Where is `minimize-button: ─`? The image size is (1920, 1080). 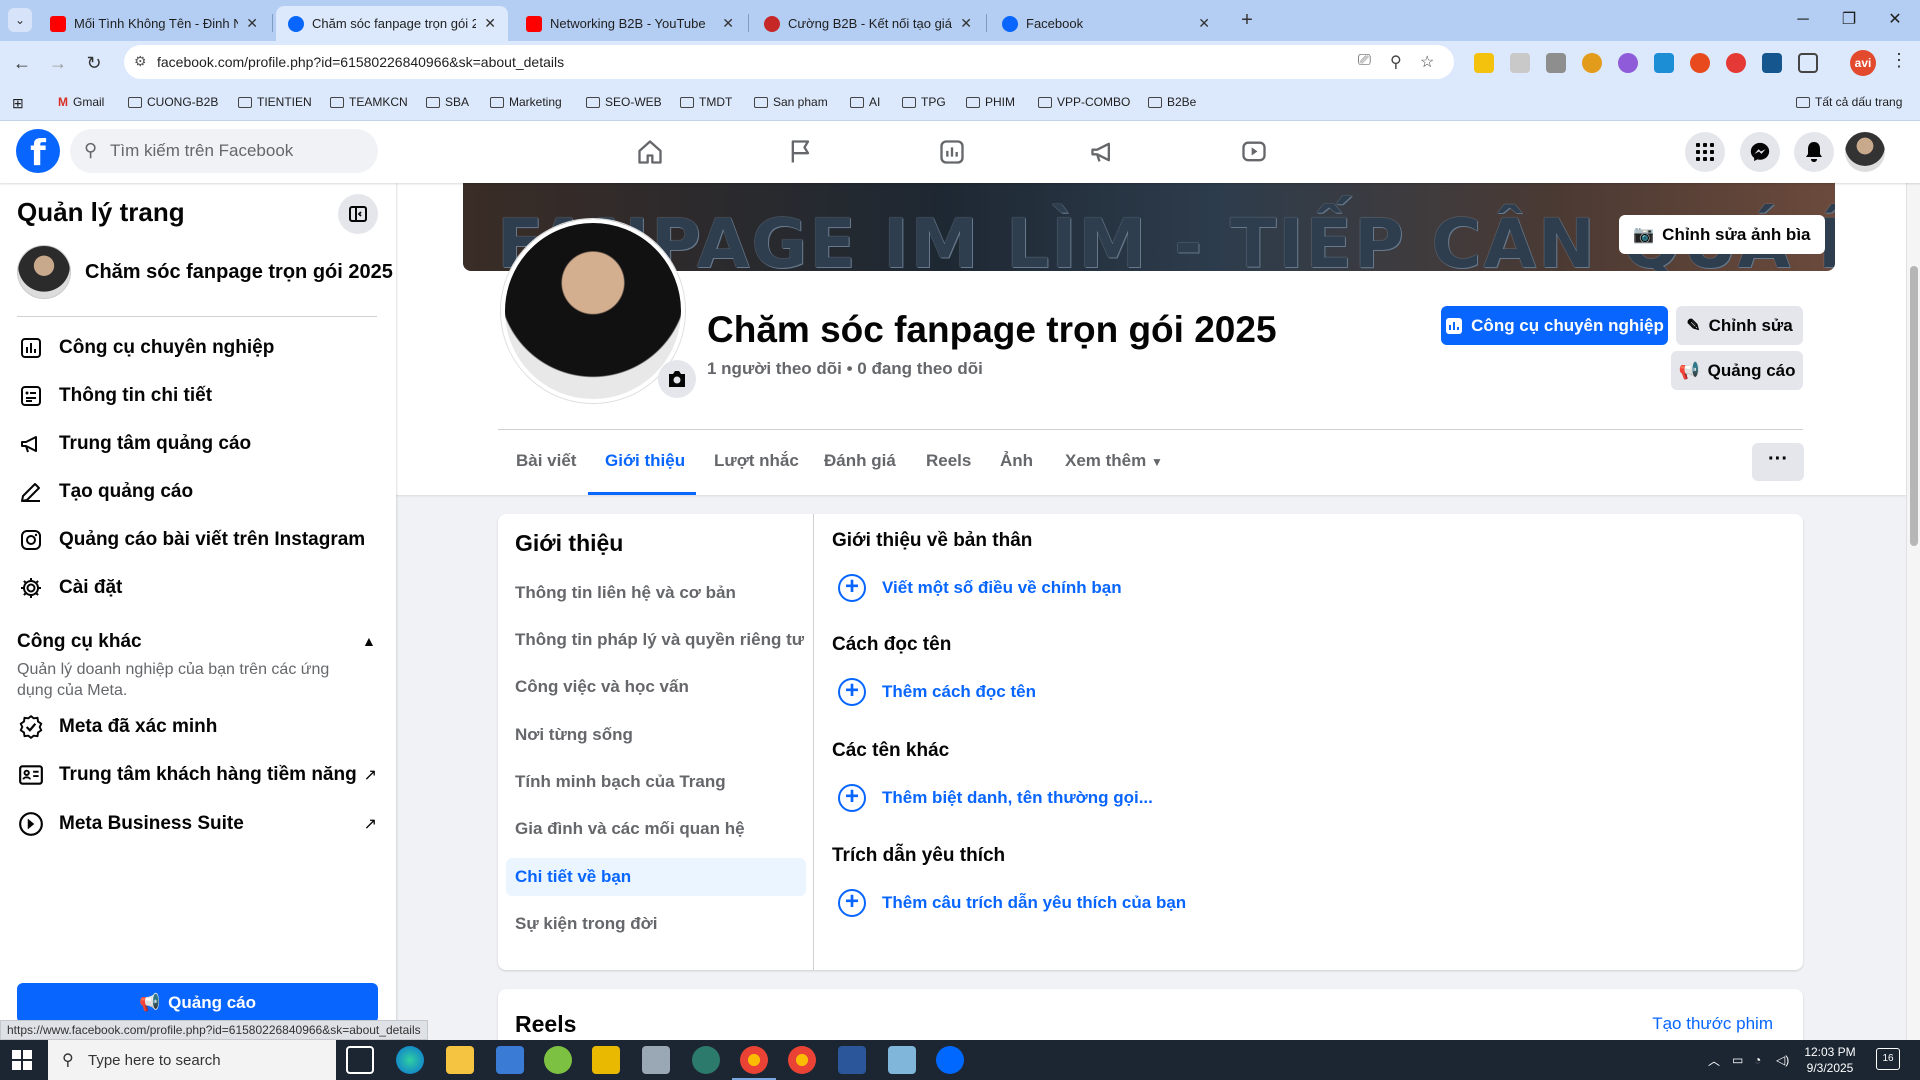
minimize-button: ─ is located at coordinates (1803, 20).